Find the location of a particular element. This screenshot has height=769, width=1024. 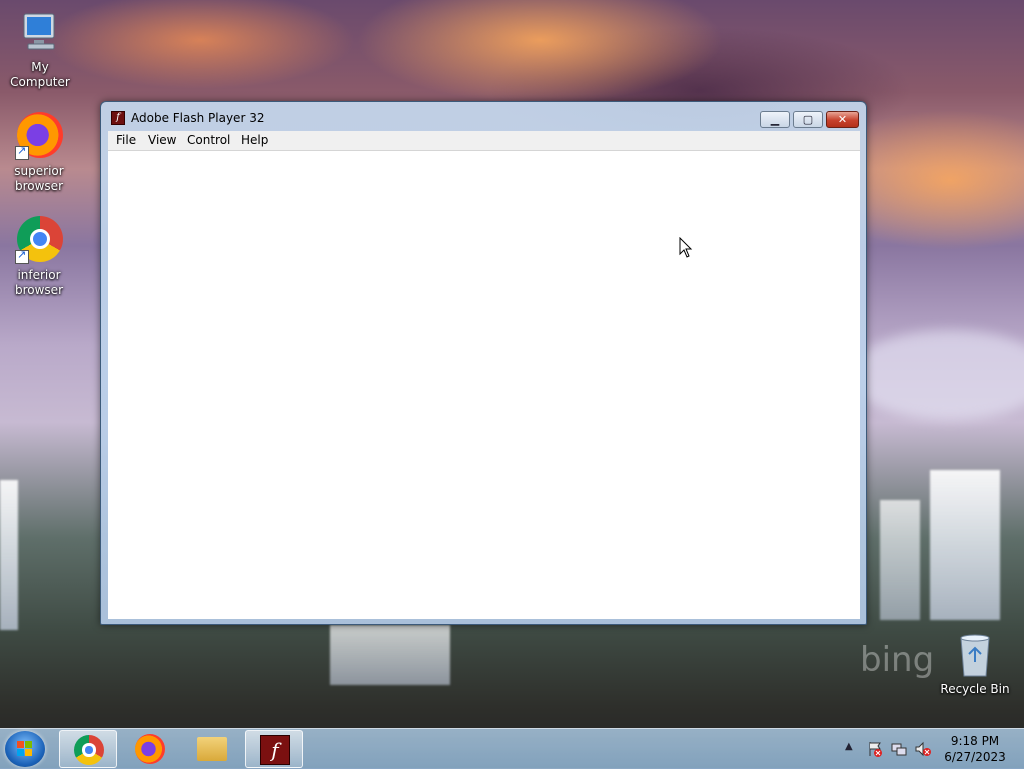

network-icon is located at coordinates (899, 749).